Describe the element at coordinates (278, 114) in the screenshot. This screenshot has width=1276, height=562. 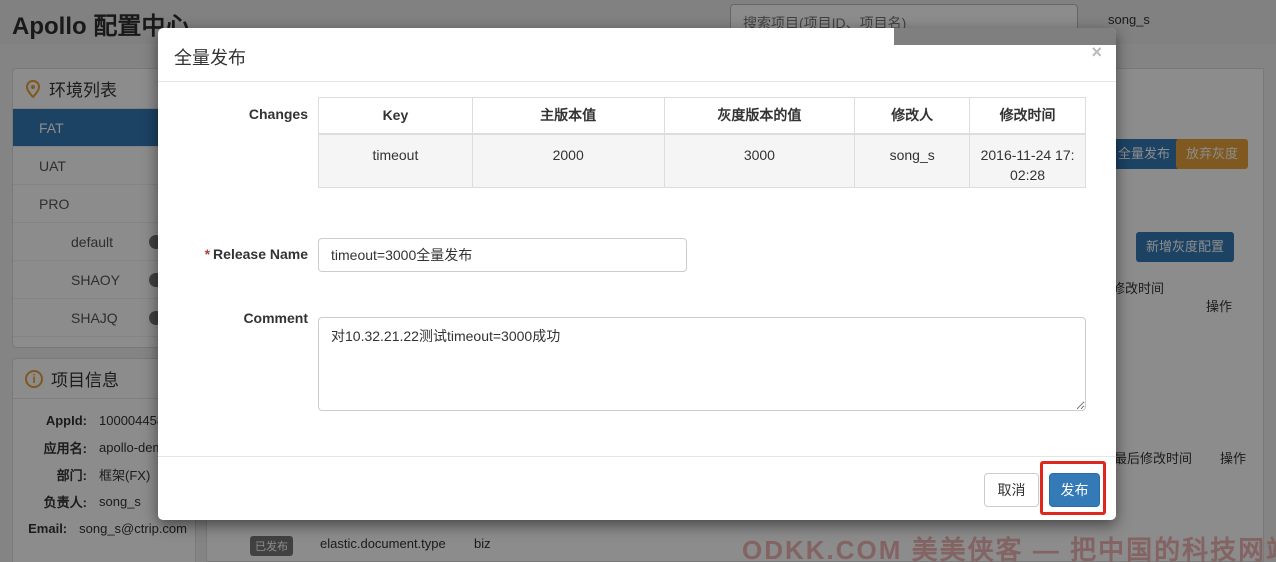
I see `changes-label: Changes` at that location.